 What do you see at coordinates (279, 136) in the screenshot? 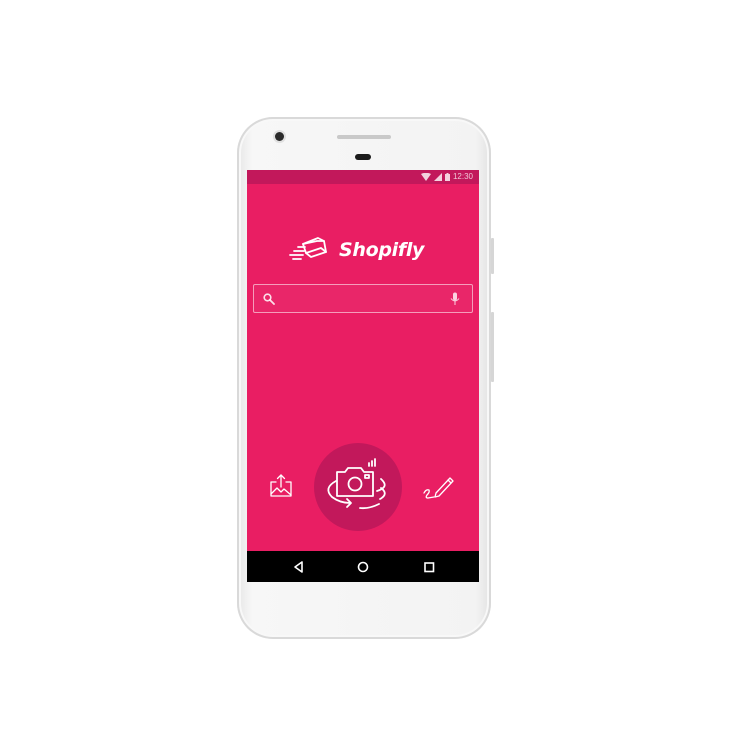
I see `front-camera` at bounding box center [279, 136].